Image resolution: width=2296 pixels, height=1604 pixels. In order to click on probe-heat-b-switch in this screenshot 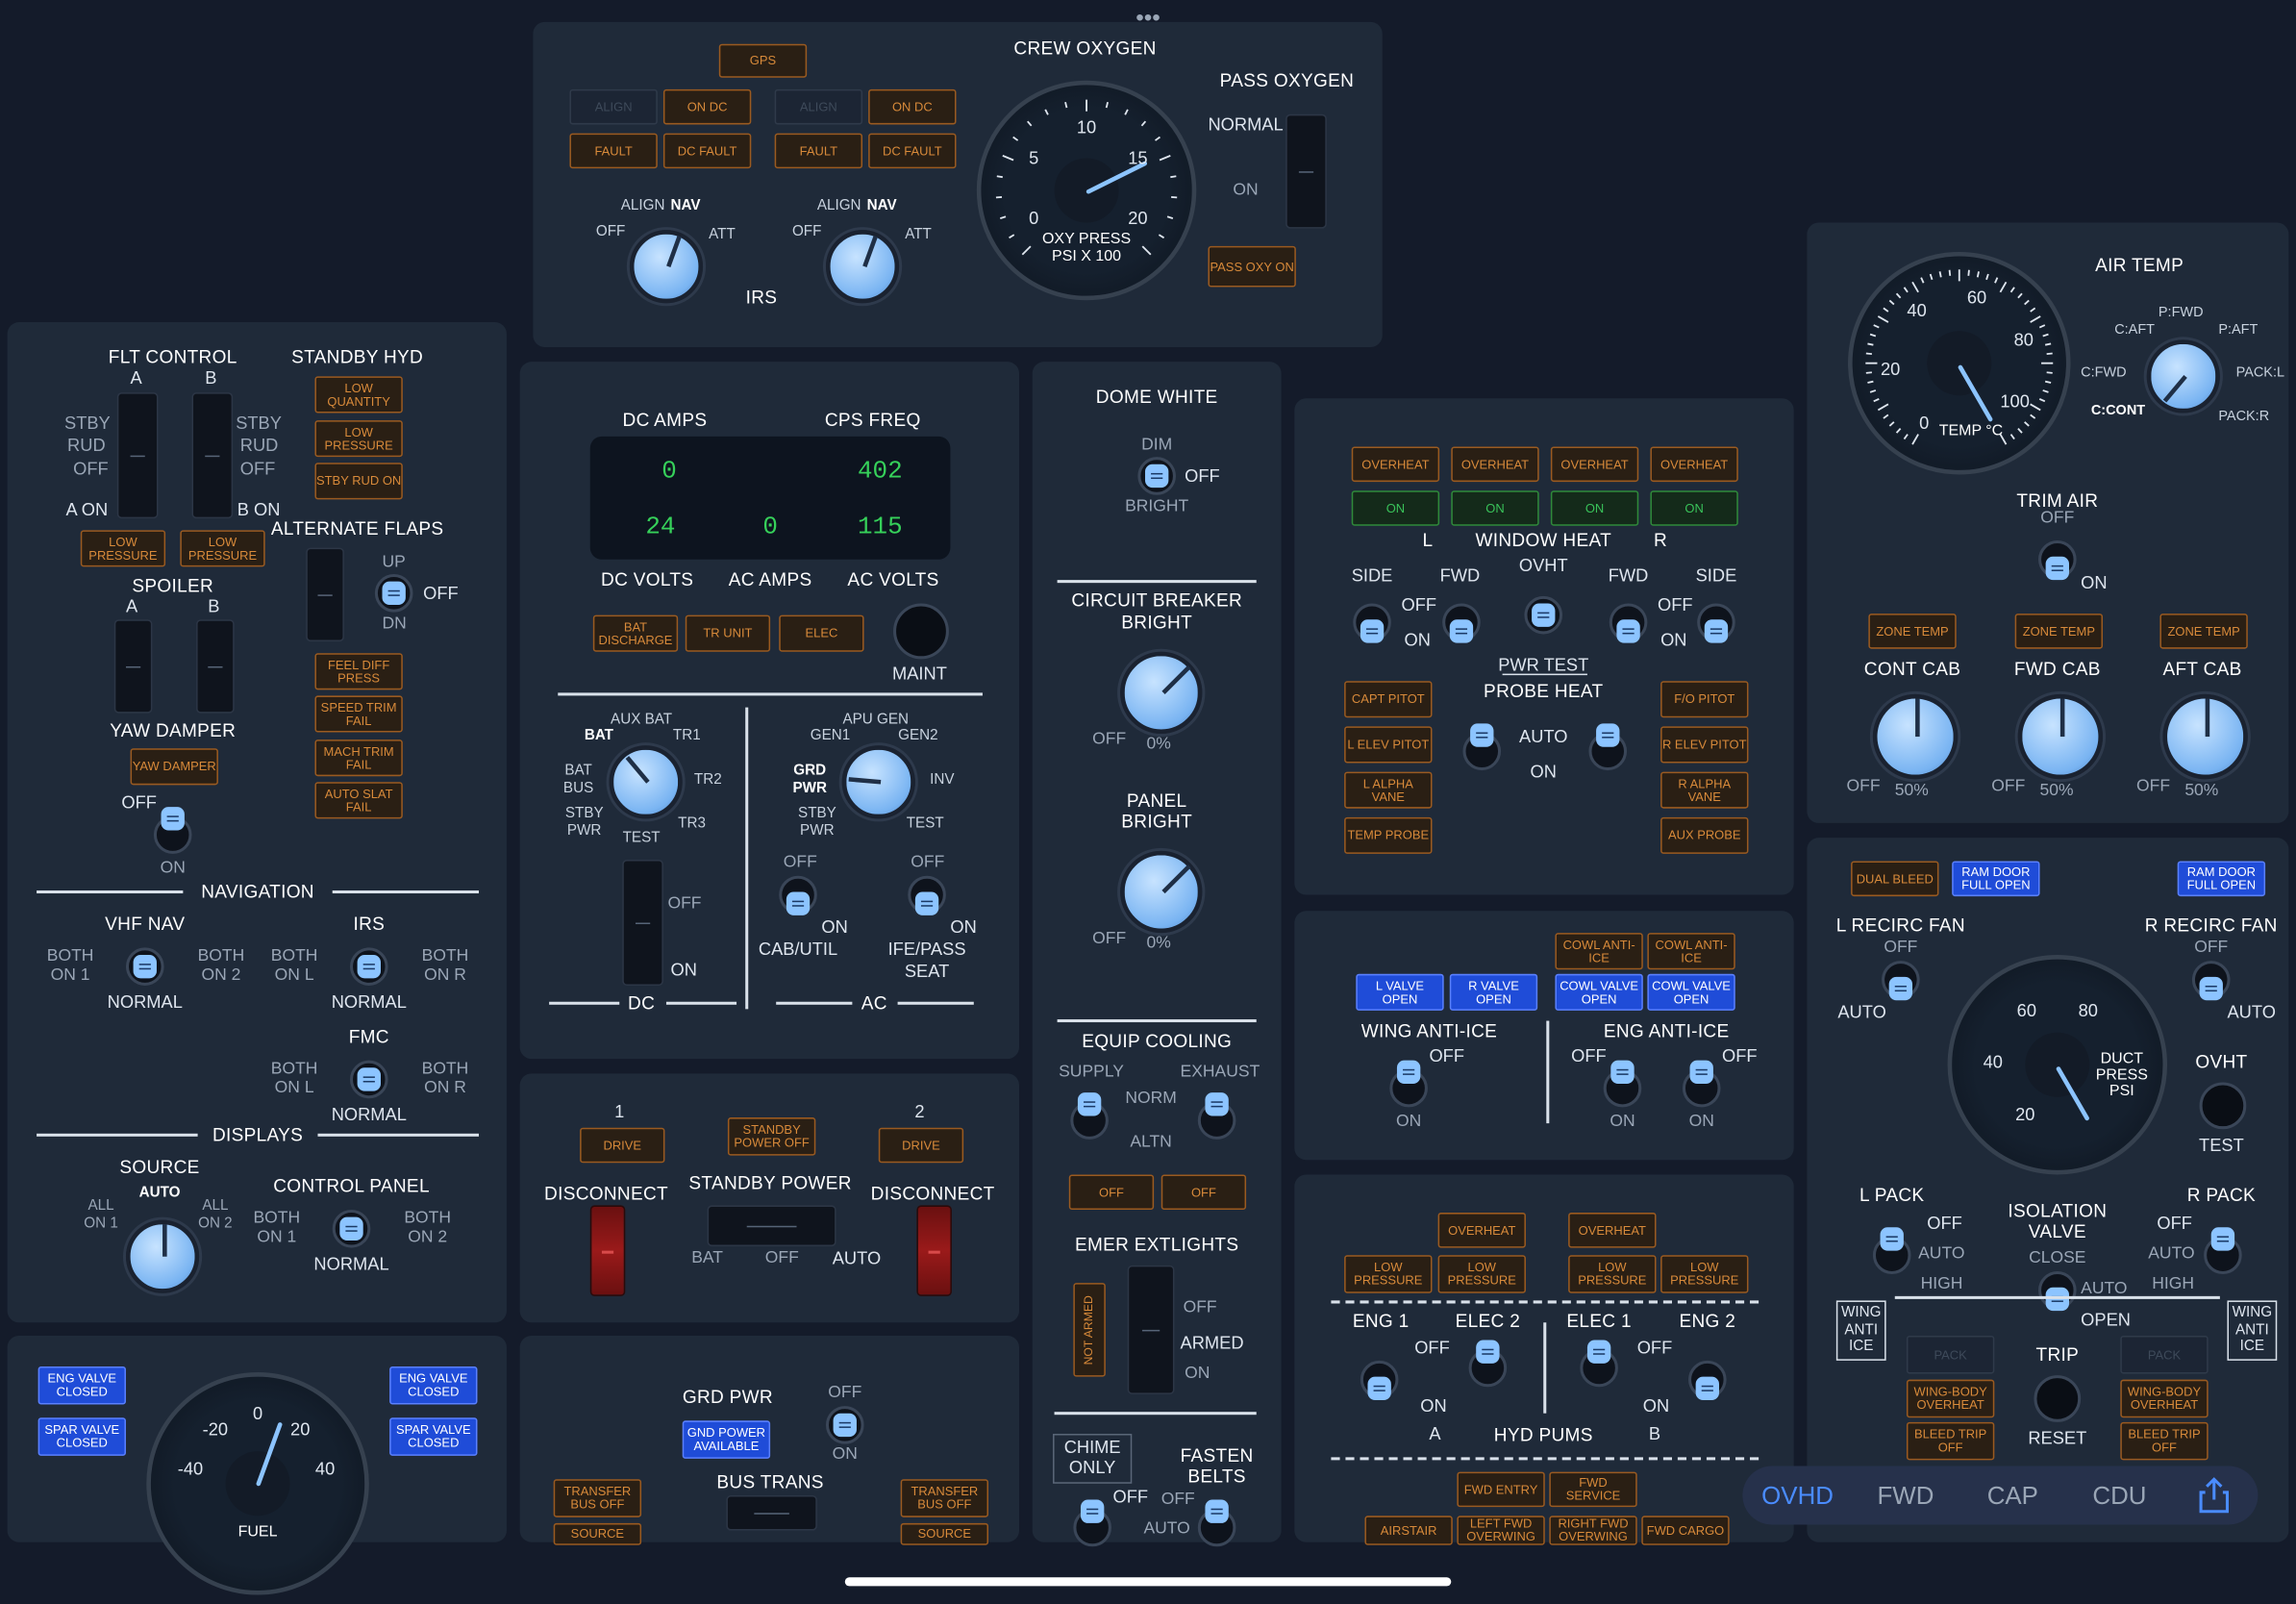, I will do `click(1608, 747)`.